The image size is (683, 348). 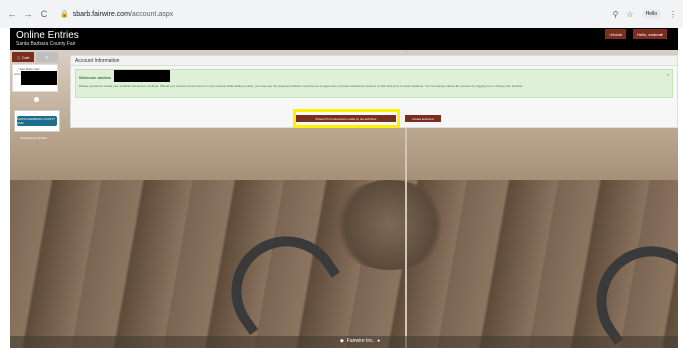 I want to click on highlight-box, so click(x=346, y=118).